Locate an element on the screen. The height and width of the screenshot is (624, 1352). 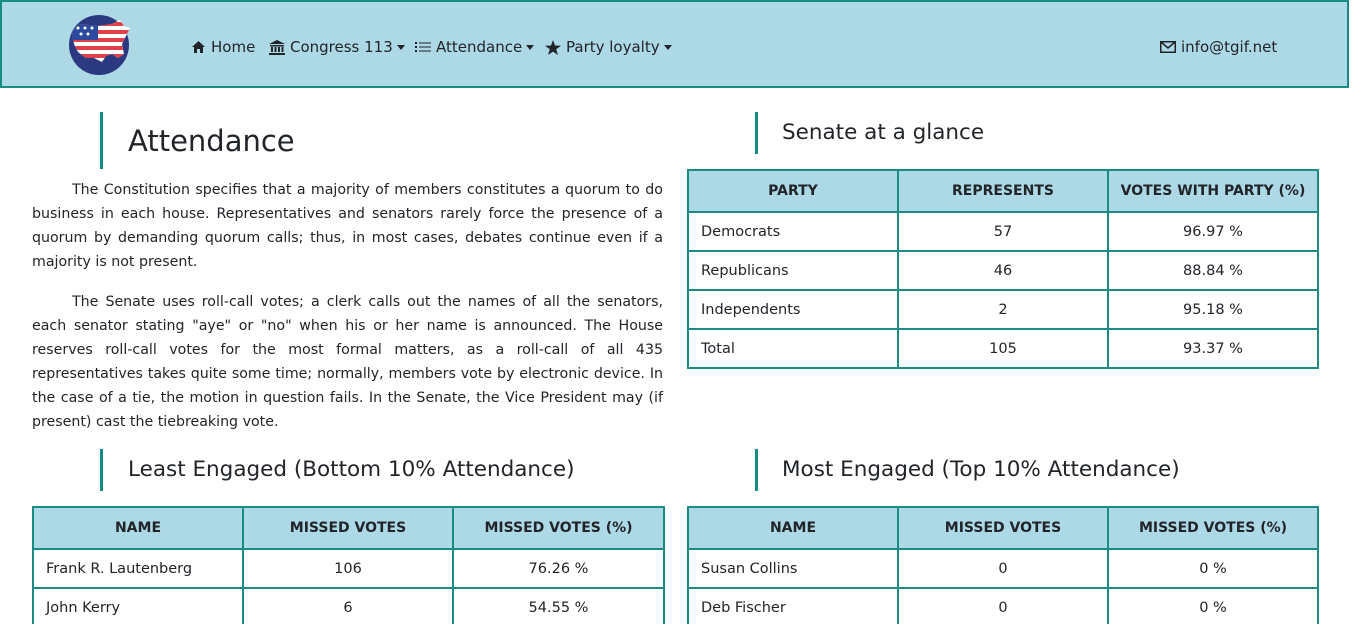
senator-name-cell: Frank R. Lautenberg is located at coordinates (138, 568).